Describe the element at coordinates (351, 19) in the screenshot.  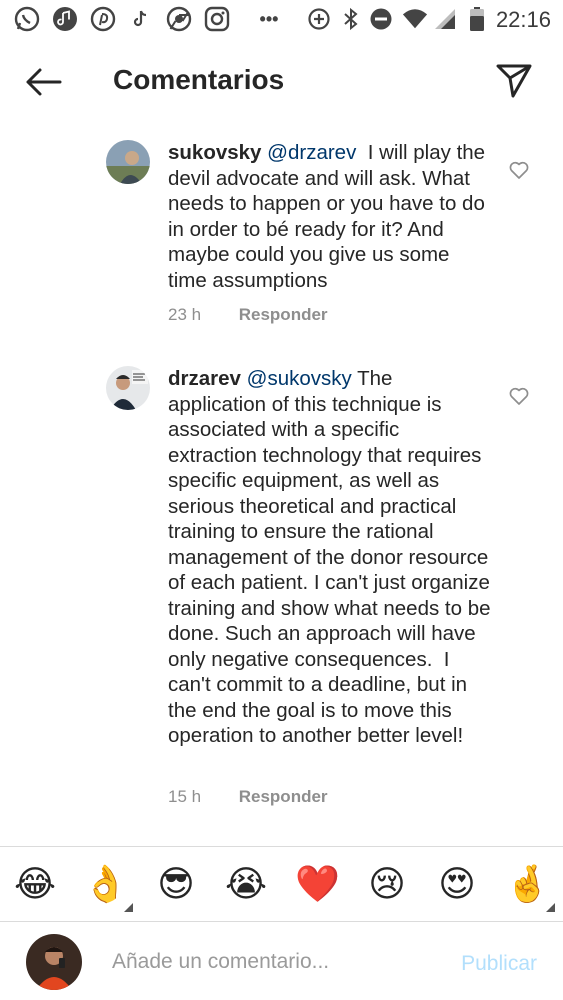
I see `bluetooth-icon` at that location.